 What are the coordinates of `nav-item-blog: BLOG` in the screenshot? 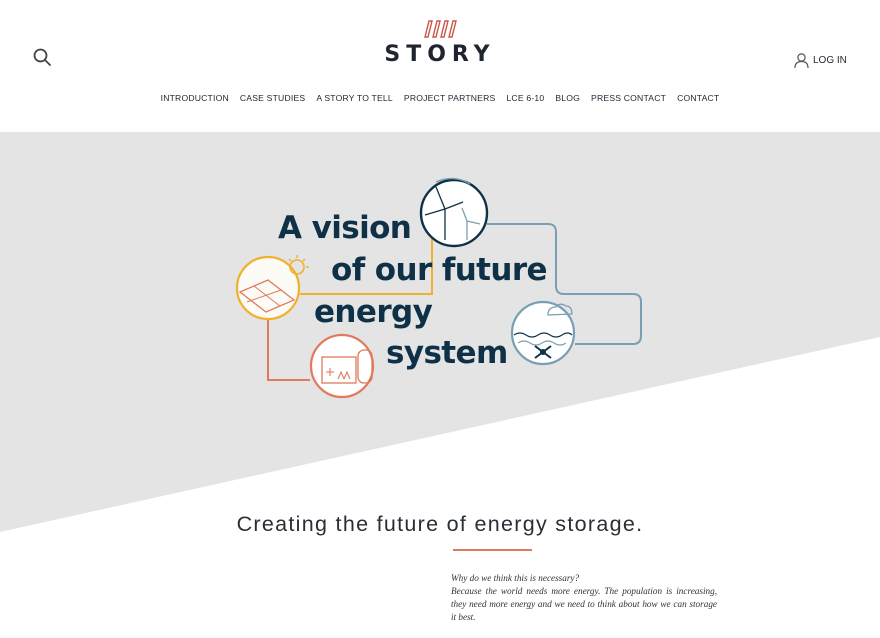 It's located at (567, 98).